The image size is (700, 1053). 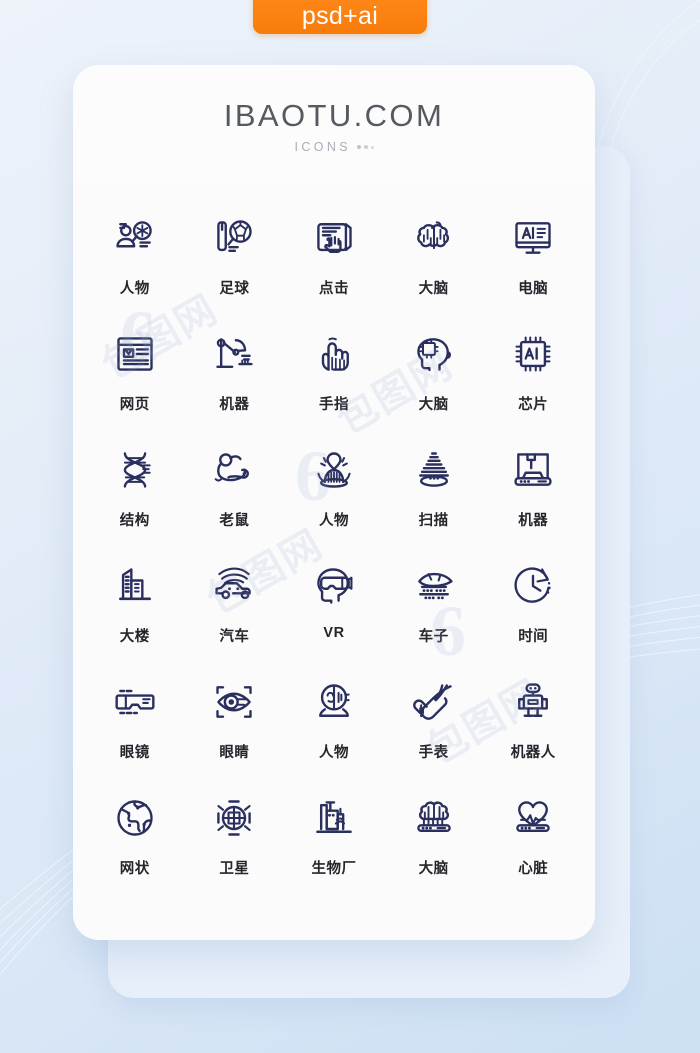 I want to click on icon-label: 网页, so click(x=134, y=405).